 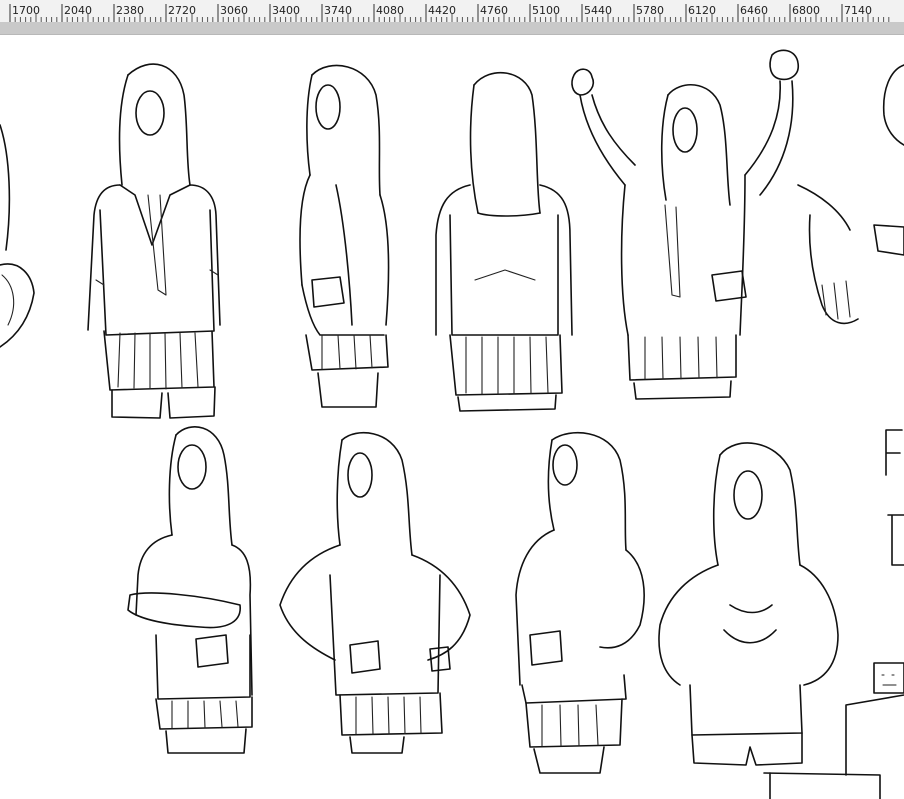 What do you see at coordinates (702, 10) in the screenshot?
I see `ruler-label: 6120` at bounding box center [702, 10].